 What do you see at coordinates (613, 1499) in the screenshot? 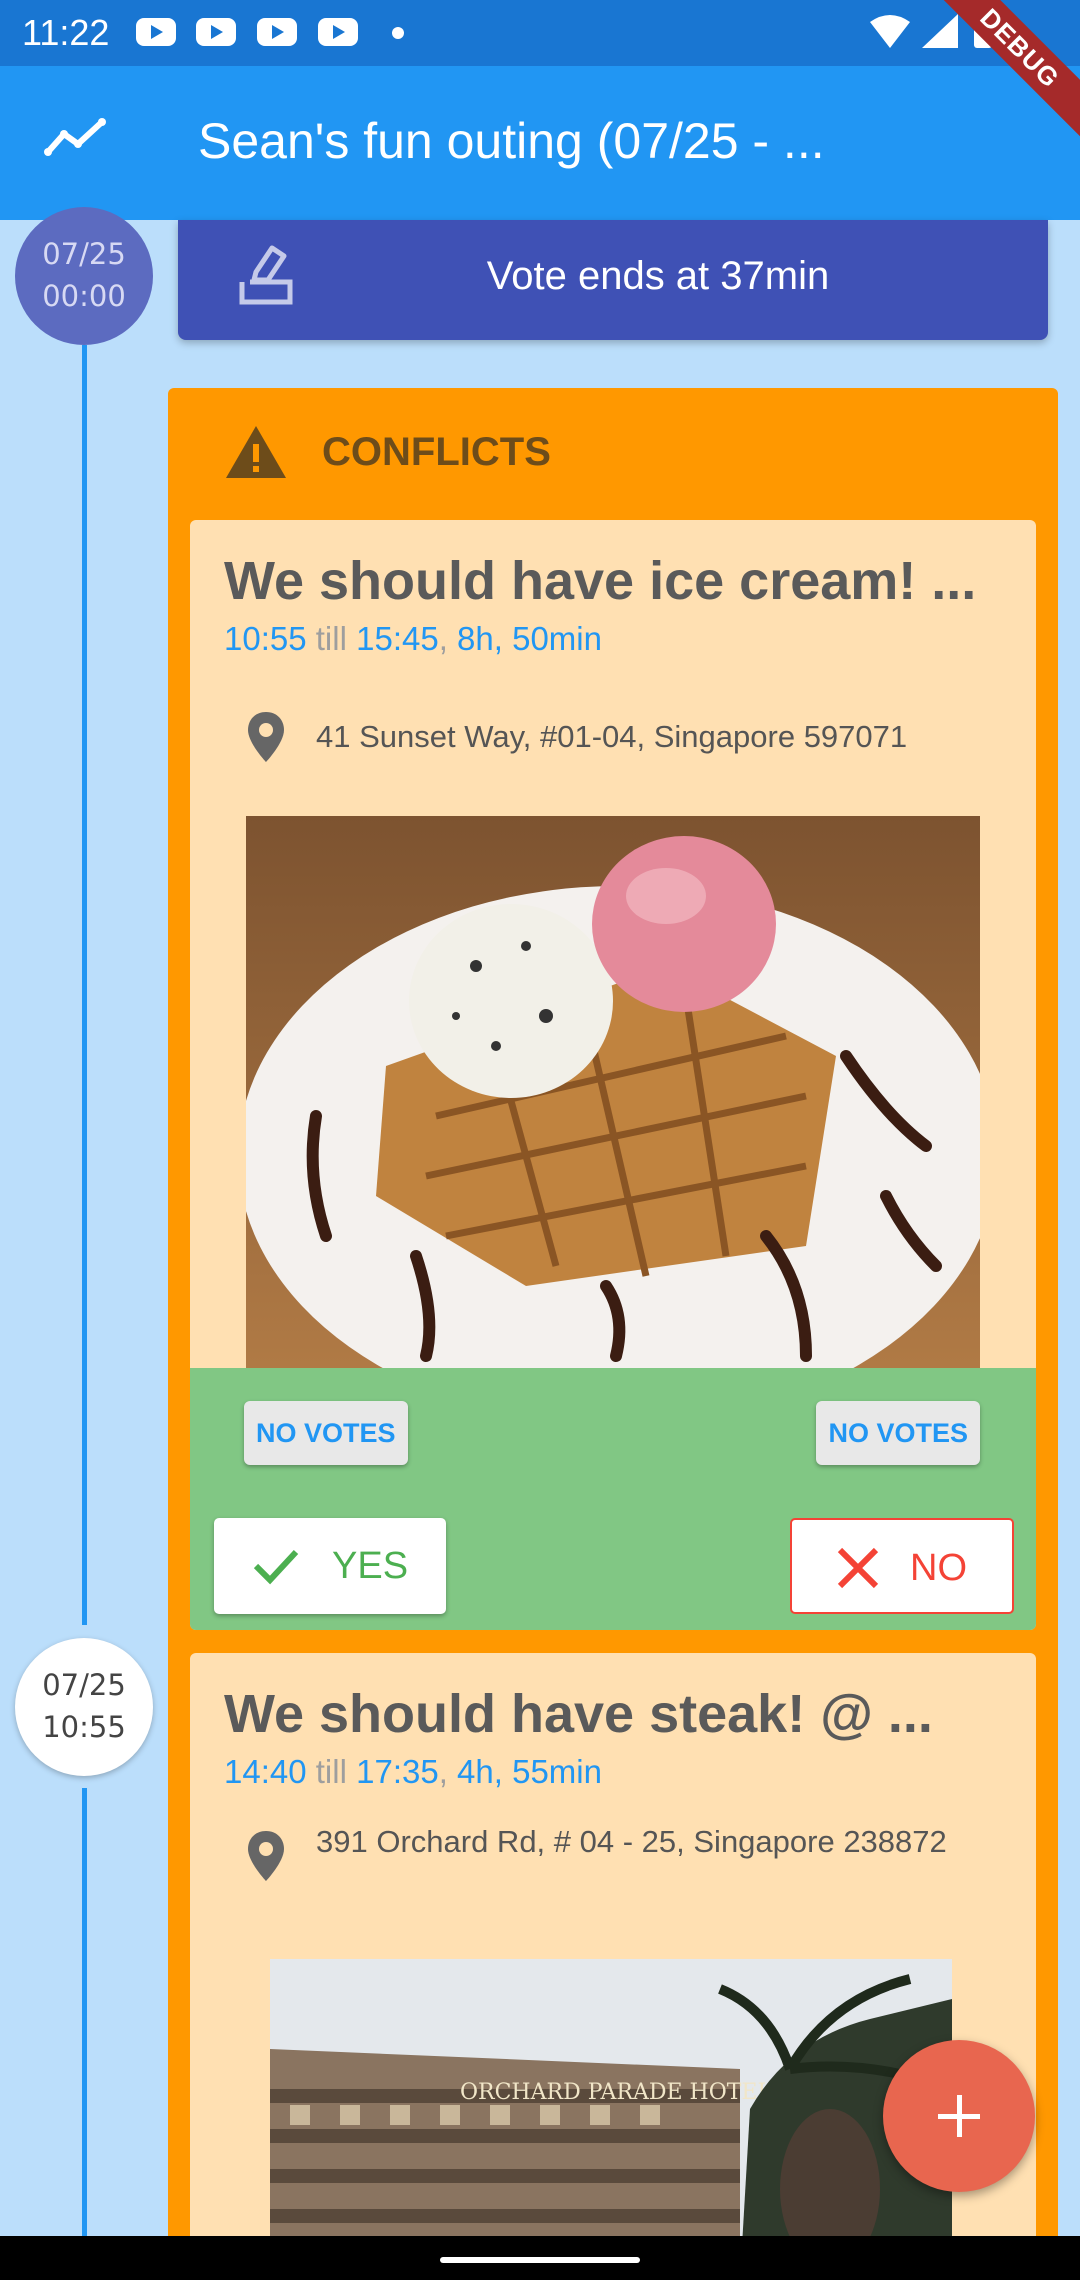
I see `vote-area: NO VOTES NO VOTES YES NO` at bounding box center [613, 1499].